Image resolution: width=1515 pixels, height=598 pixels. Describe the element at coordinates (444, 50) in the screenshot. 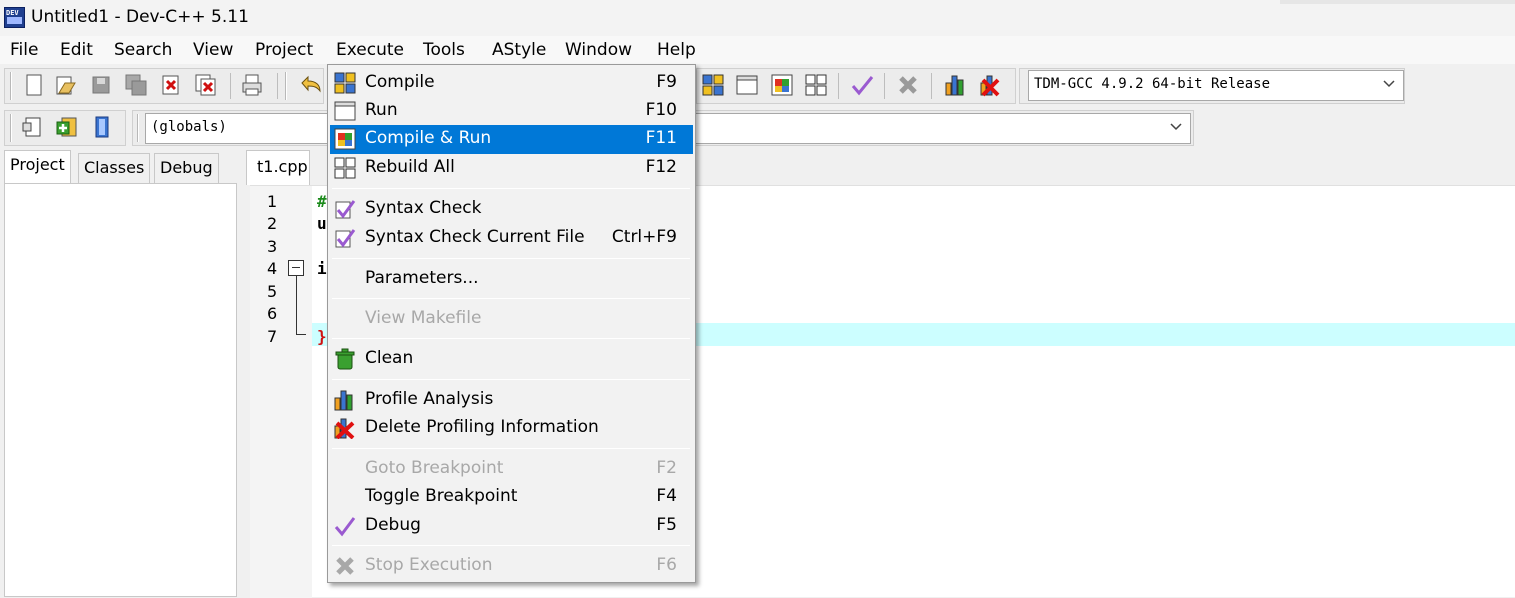

I see `menu-tools: Tools` at that location.